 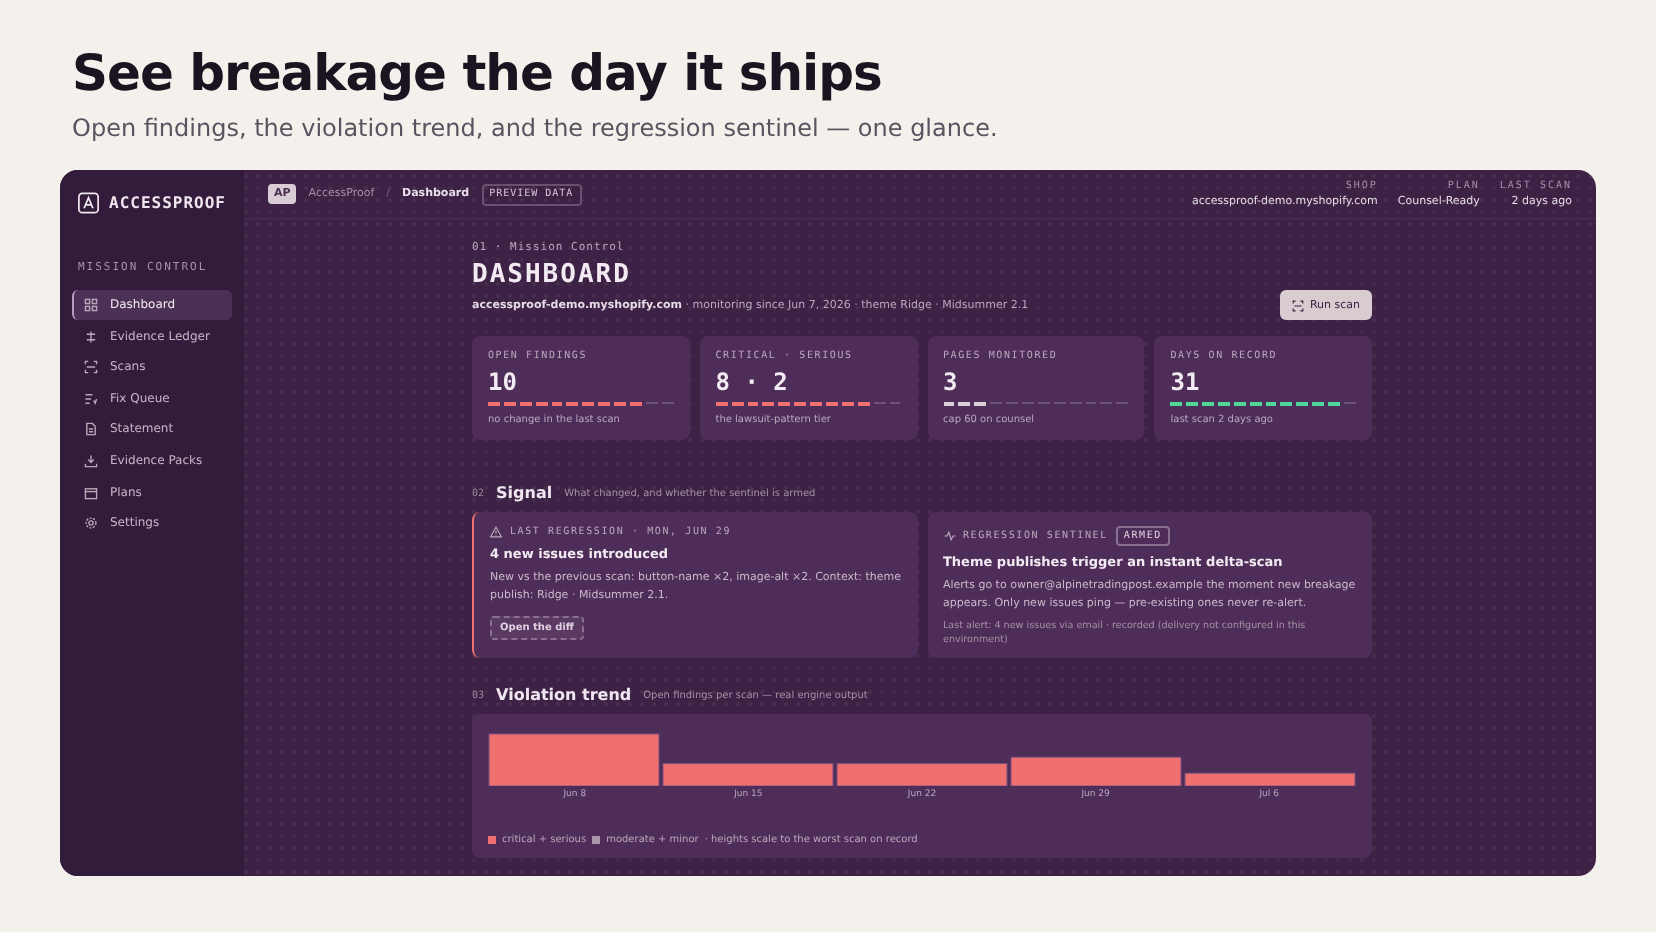 I want to click on grid-icon, so click(x=91, y=305).